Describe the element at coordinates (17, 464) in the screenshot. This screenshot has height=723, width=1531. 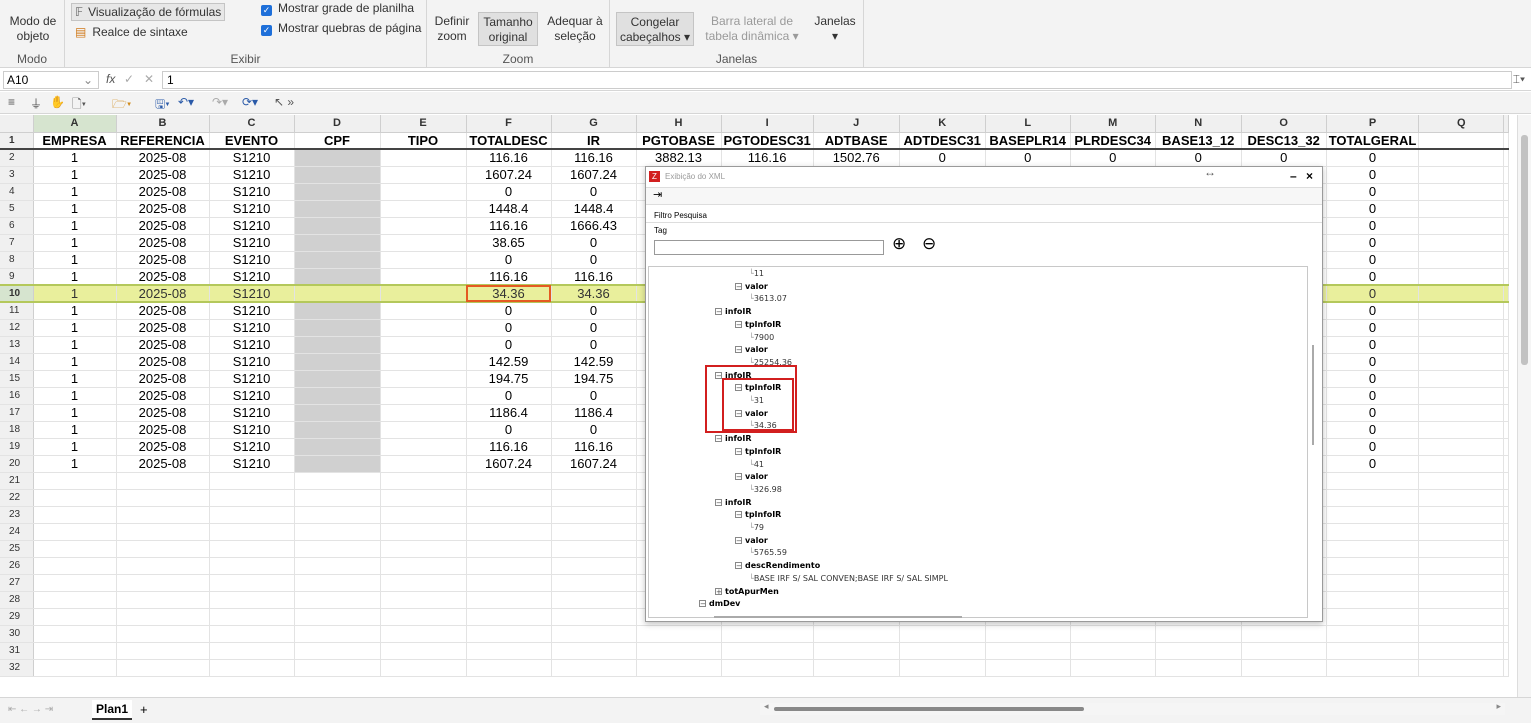
I see `row-header: 20` at that location.